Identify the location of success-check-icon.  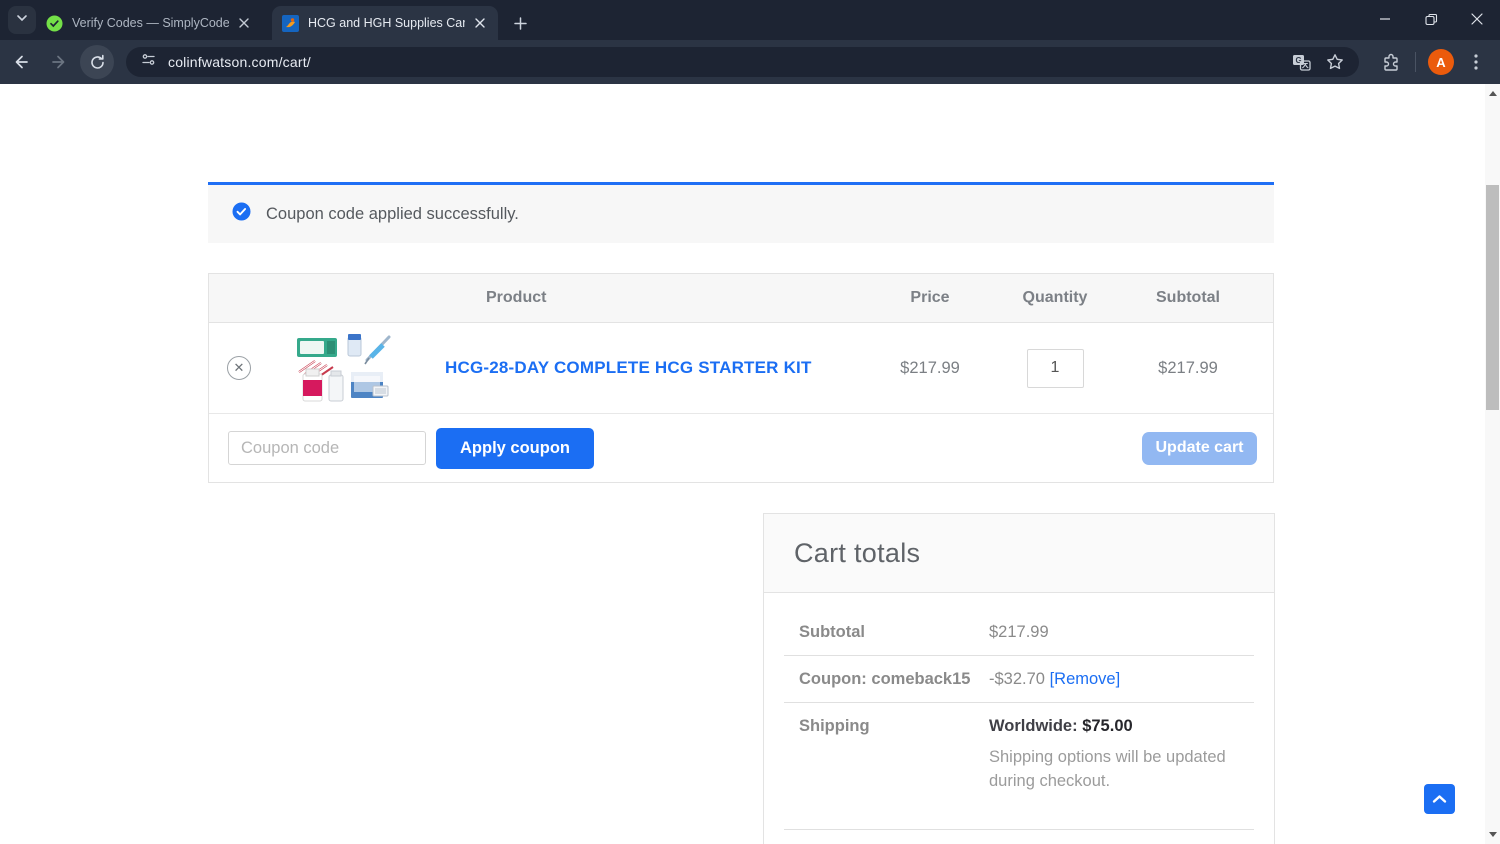
(241, 214).